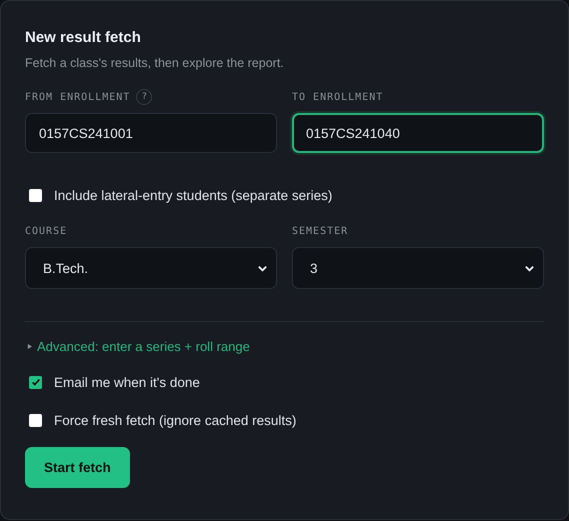 Image resolution: width=569 pixels, height=521 pixels. I want to click on field-label: SEMESTER, so click(320, 231).